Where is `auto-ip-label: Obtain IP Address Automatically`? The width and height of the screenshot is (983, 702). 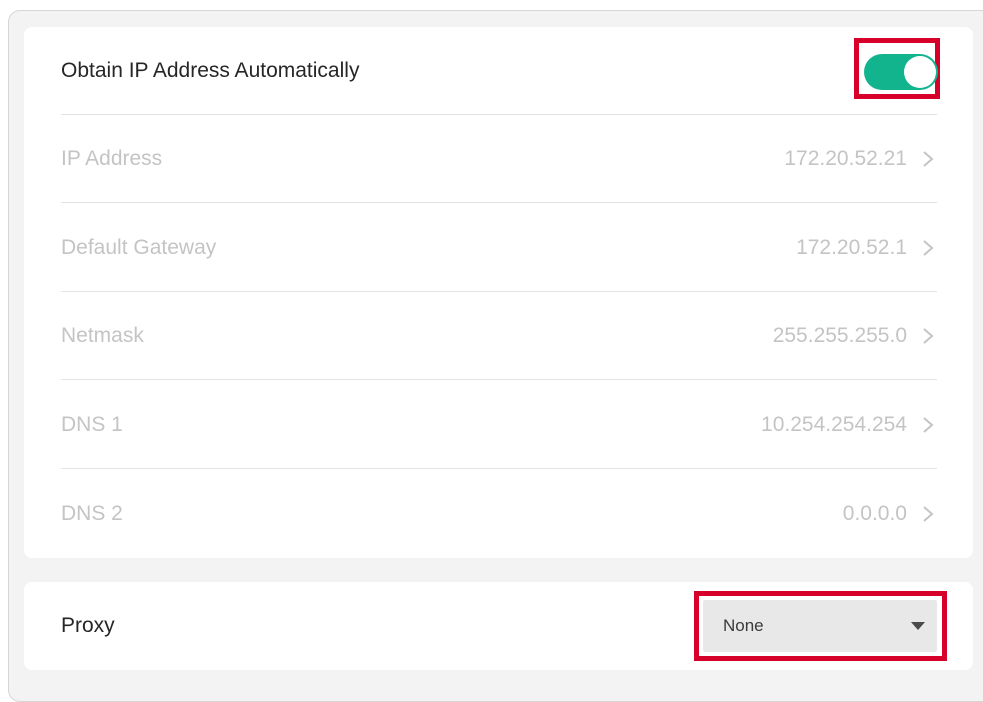 auto-ip-label: Obtain IP Address Automatically is located at coordinates (210, 70).